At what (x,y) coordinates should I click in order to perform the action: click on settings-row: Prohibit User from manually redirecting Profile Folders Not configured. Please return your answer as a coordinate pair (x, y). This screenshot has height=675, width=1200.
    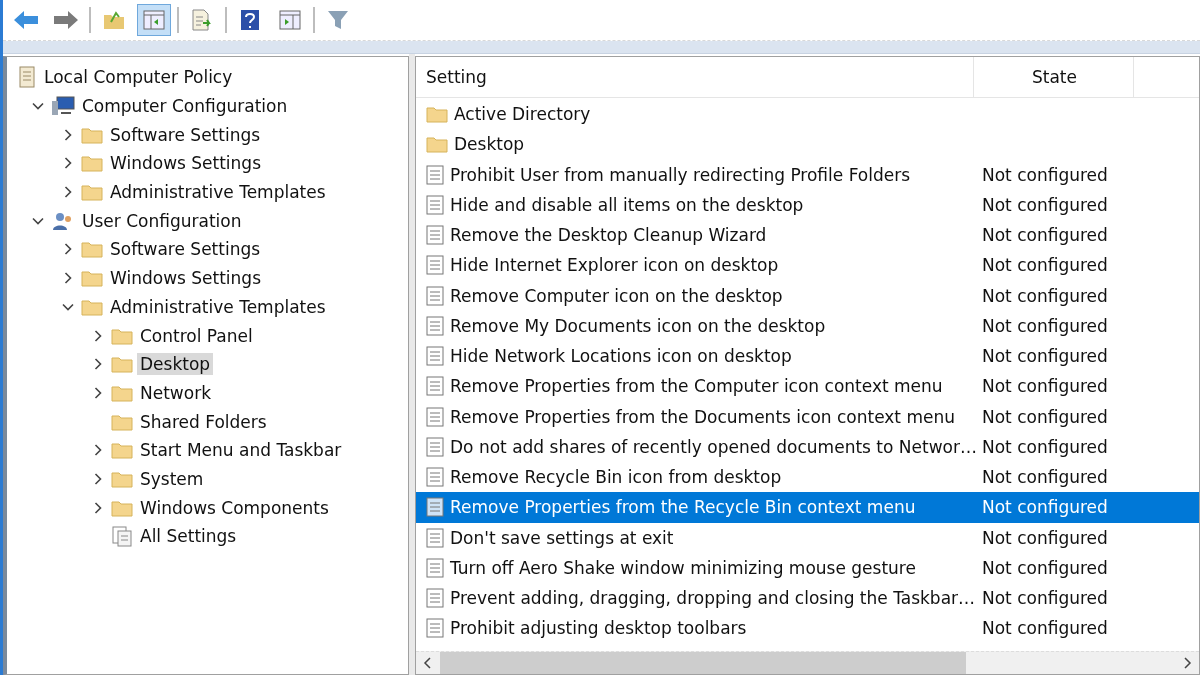
    Looking at the image, I should click on (807, 174).